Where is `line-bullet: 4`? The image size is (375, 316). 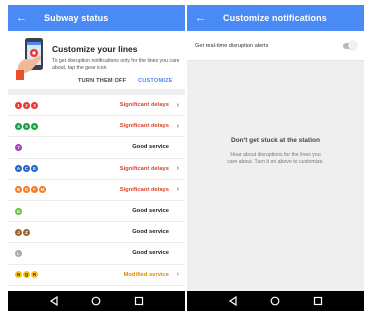
line-bullet: 4 is located at coordinates (18, 126).